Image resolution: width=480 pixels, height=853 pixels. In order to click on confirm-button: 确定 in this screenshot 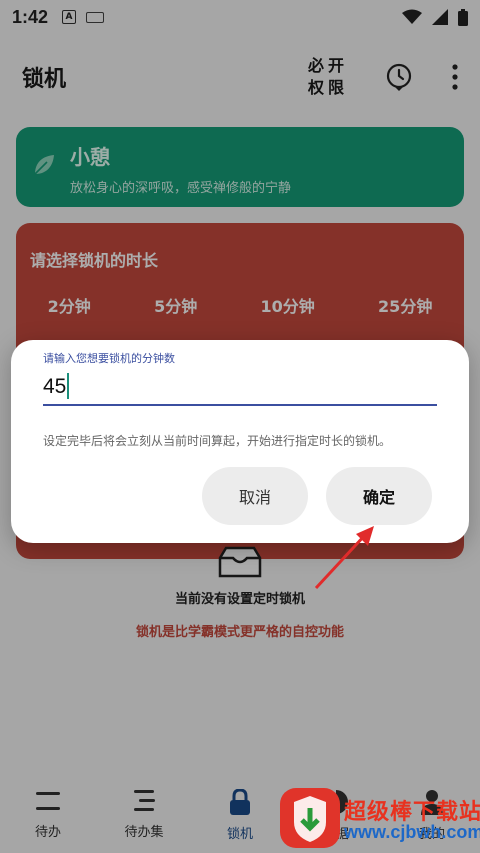, I will do `click(379, 496)`.